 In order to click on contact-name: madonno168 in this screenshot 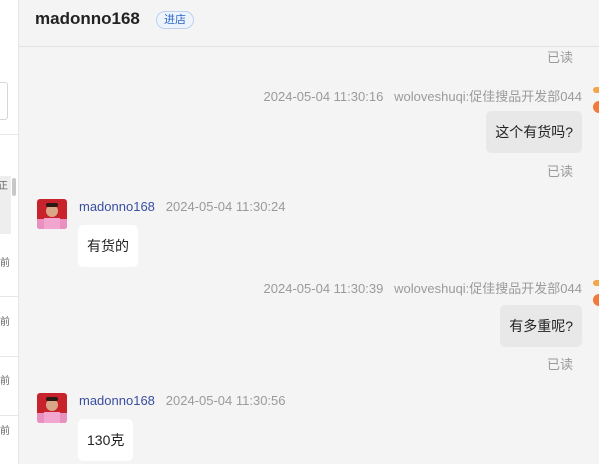, I will do `click(87, 19)`.